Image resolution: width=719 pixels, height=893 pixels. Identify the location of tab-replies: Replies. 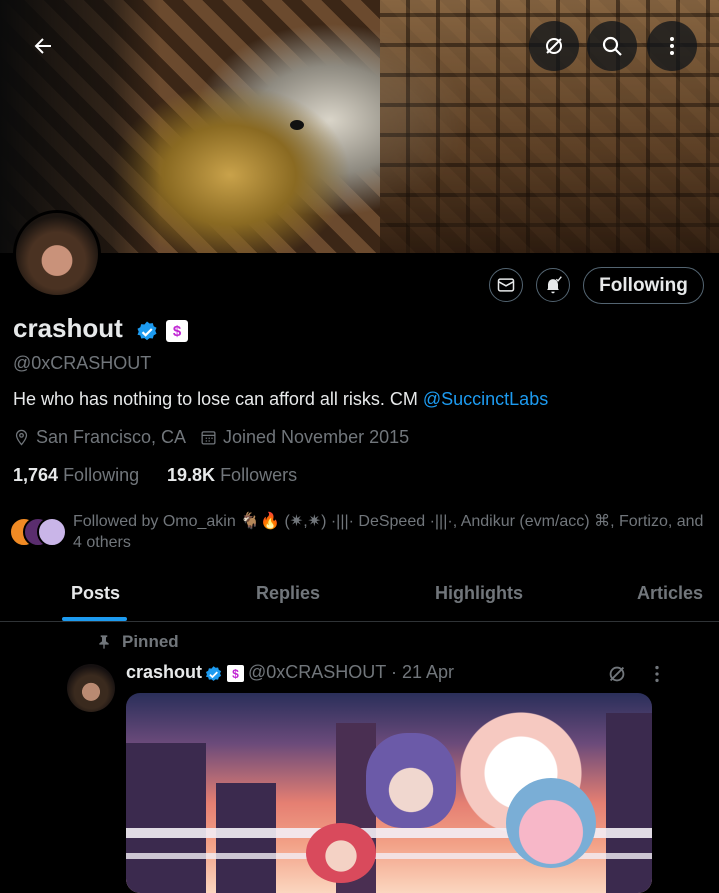
(288, 593).